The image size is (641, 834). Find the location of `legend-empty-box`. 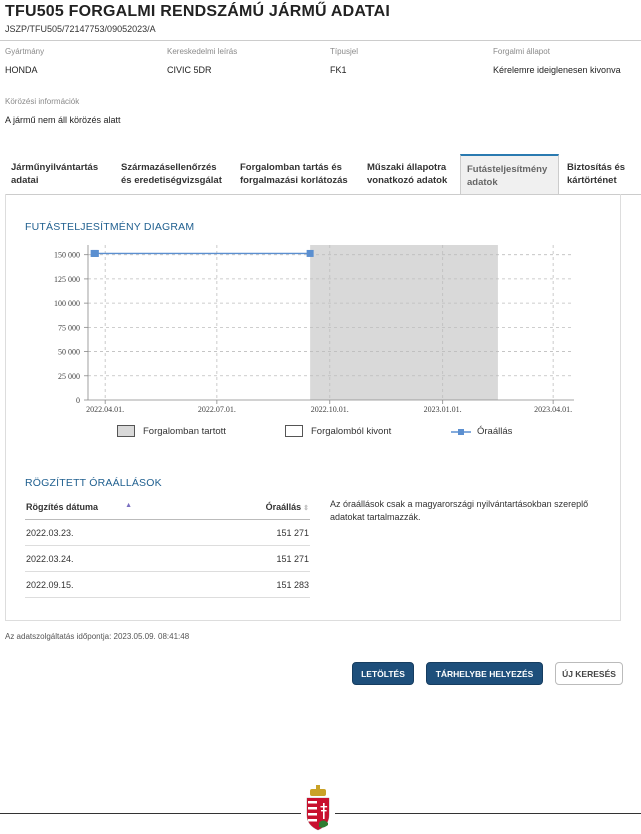

legend-empty-box is located at coordinates (294, 431).